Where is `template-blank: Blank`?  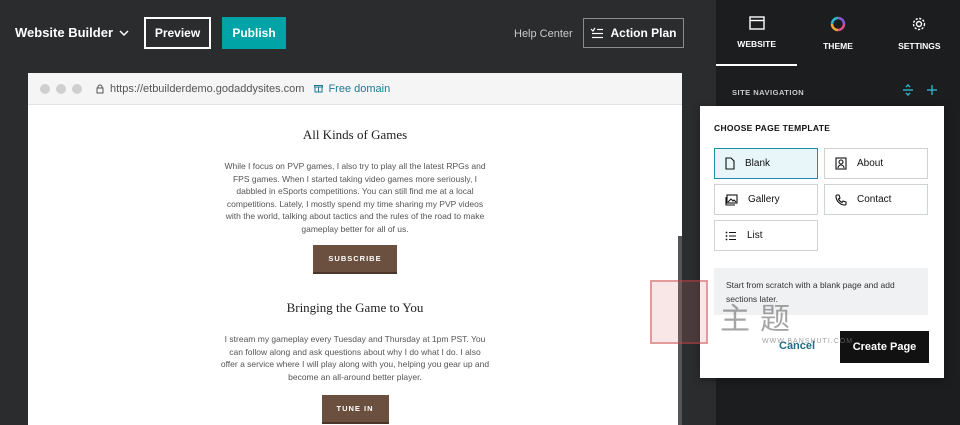
template-blank: Blank is located at coordinates (766, 163).